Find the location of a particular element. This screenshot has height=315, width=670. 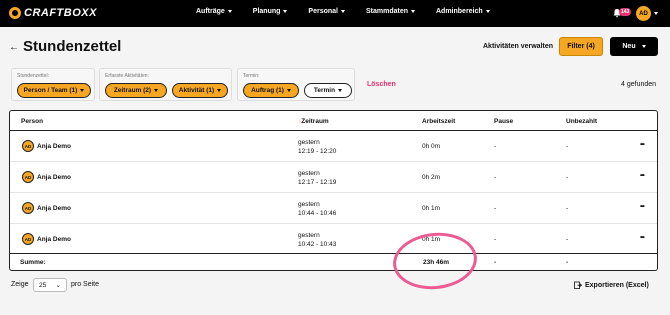

arbeitszeit-cell: 0h 1m is located at coordinates (431, 208).